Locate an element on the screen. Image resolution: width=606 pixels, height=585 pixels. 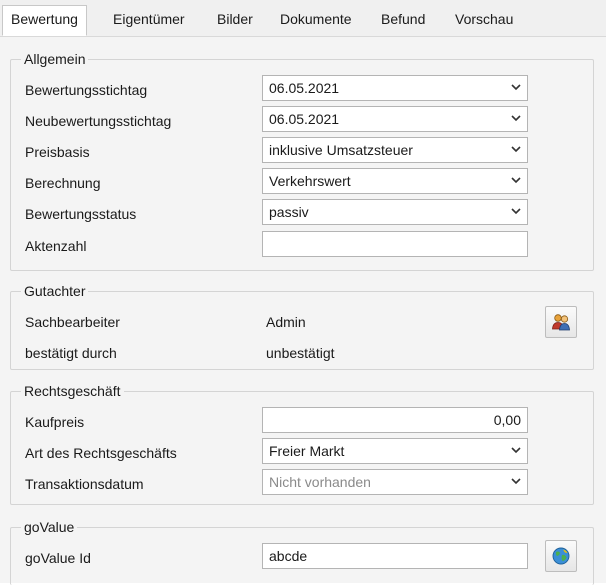
bewertungsstatus-select: passiv is located at coordinates (395, 212).